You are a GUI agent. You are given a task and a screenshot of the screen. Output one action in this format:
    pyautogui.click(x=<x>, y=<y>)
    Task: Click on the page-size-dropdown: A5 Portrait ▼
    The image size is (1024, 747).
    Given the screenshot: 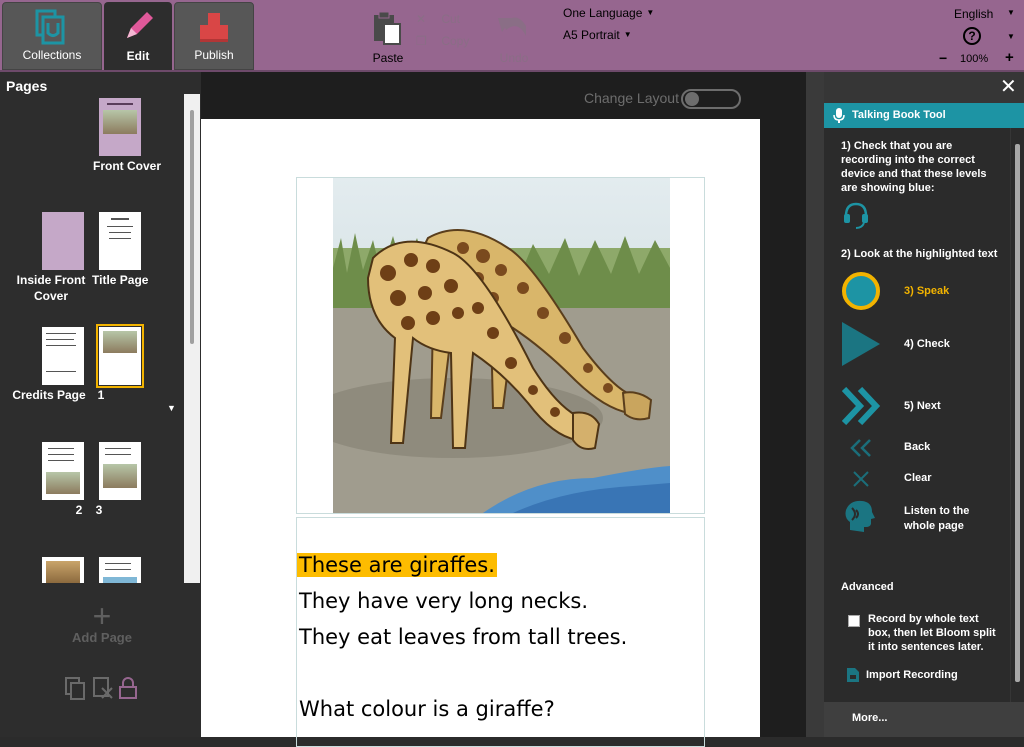 What is the action you would take?
    pyautogui.click(x=597, y=35)
    